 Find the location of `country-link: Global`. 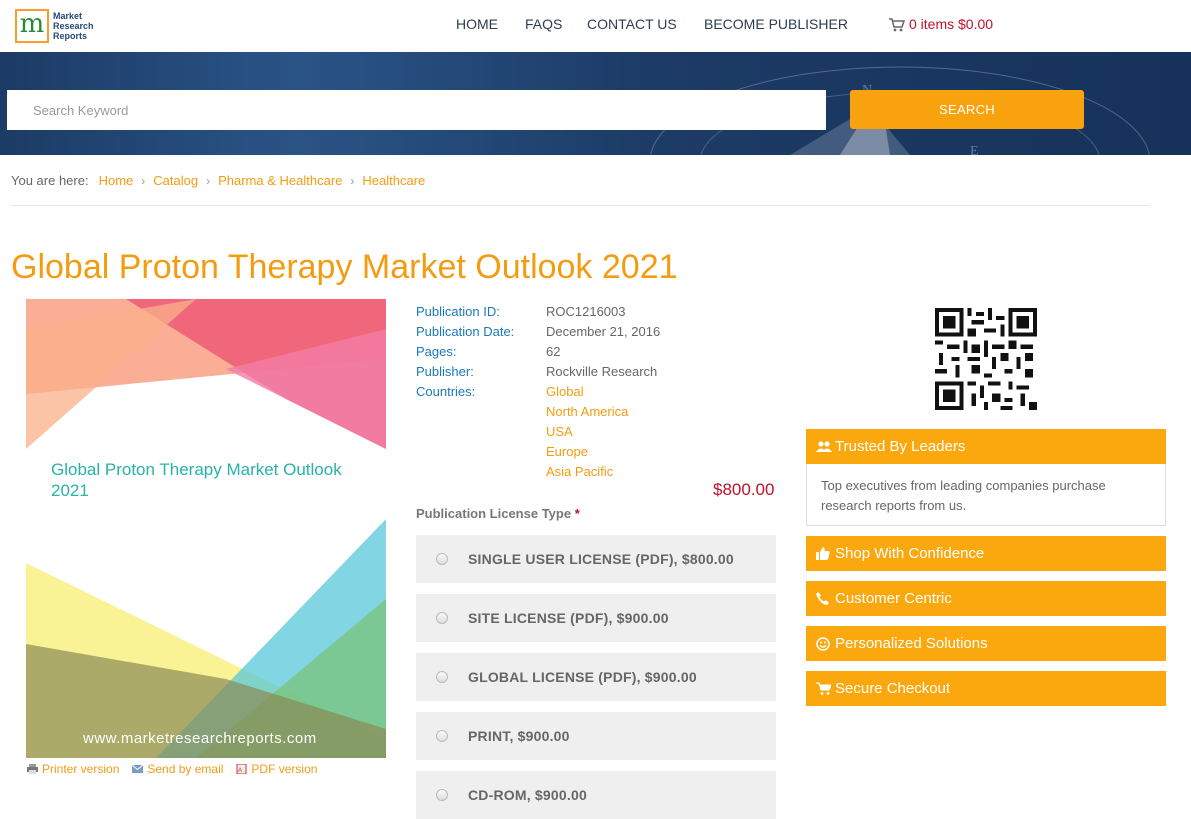

country-link: Global is located at coordinates (565, 391).